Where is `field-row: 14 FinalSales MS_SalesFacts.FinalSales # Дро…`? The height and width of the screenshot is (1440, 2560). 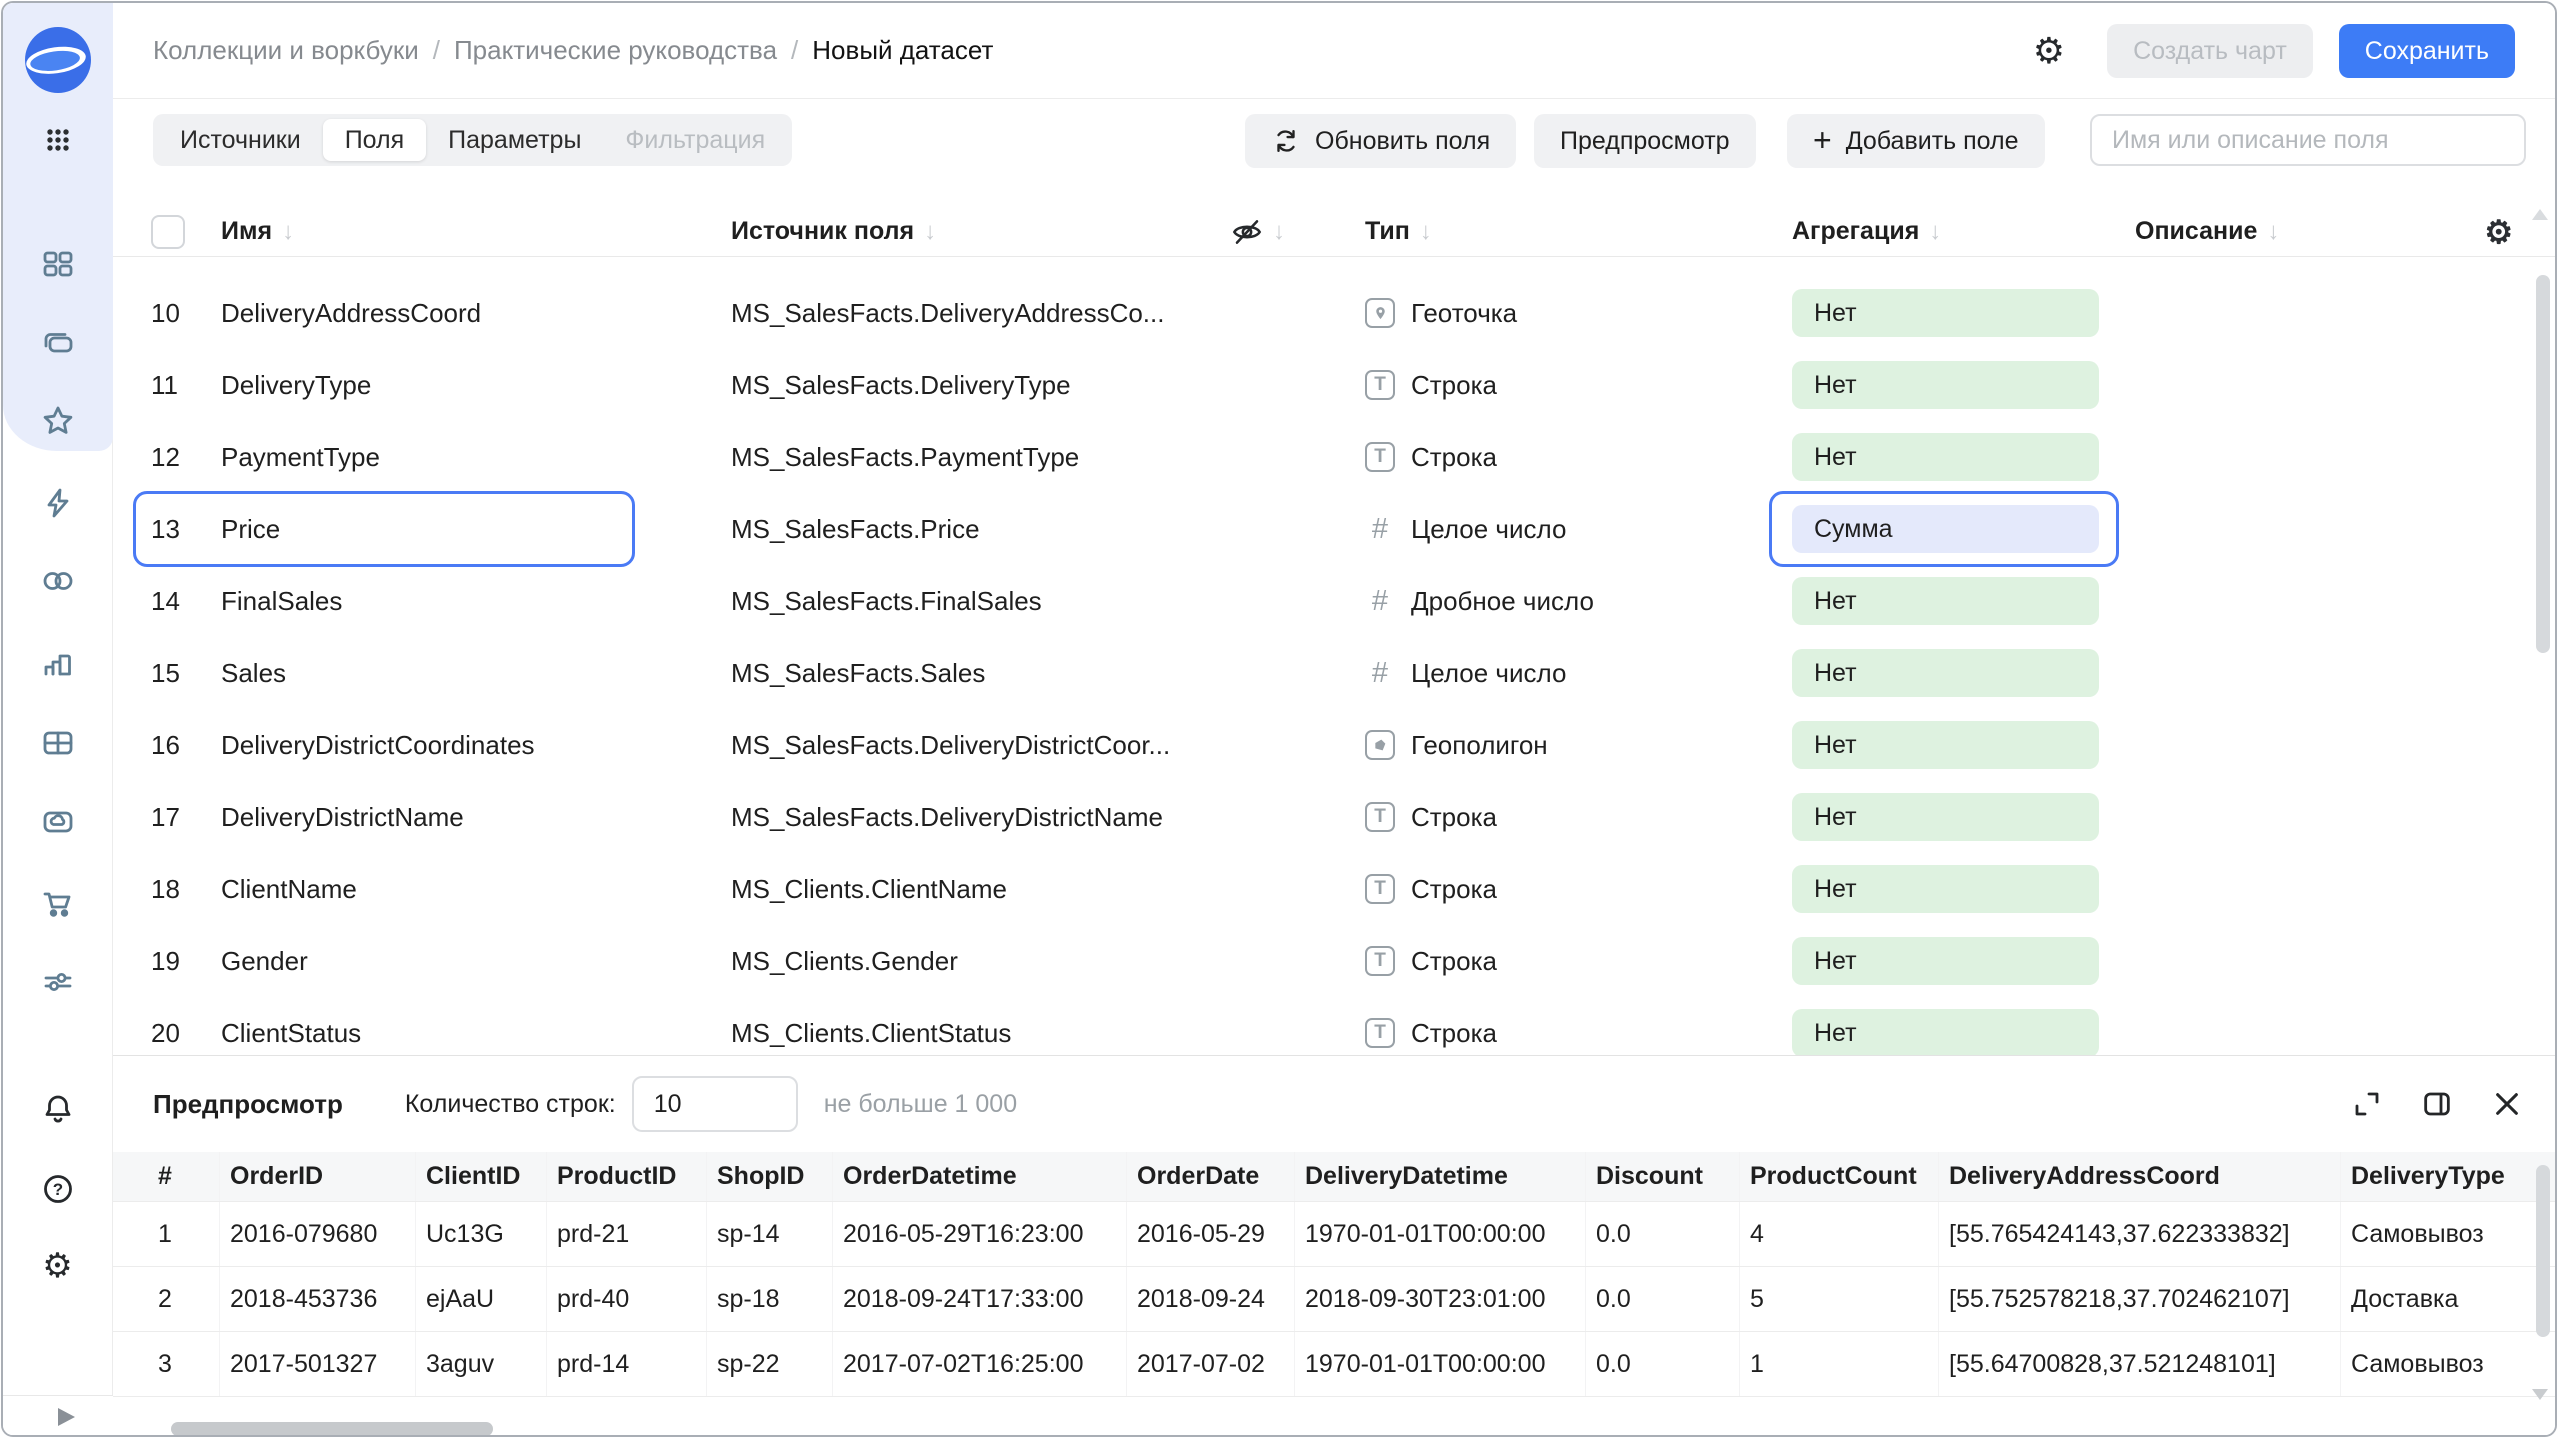 field-row: 14 FinalSales MS_SalesFacts.FinalSales # Дро… is located at coordinates (1334, 601).